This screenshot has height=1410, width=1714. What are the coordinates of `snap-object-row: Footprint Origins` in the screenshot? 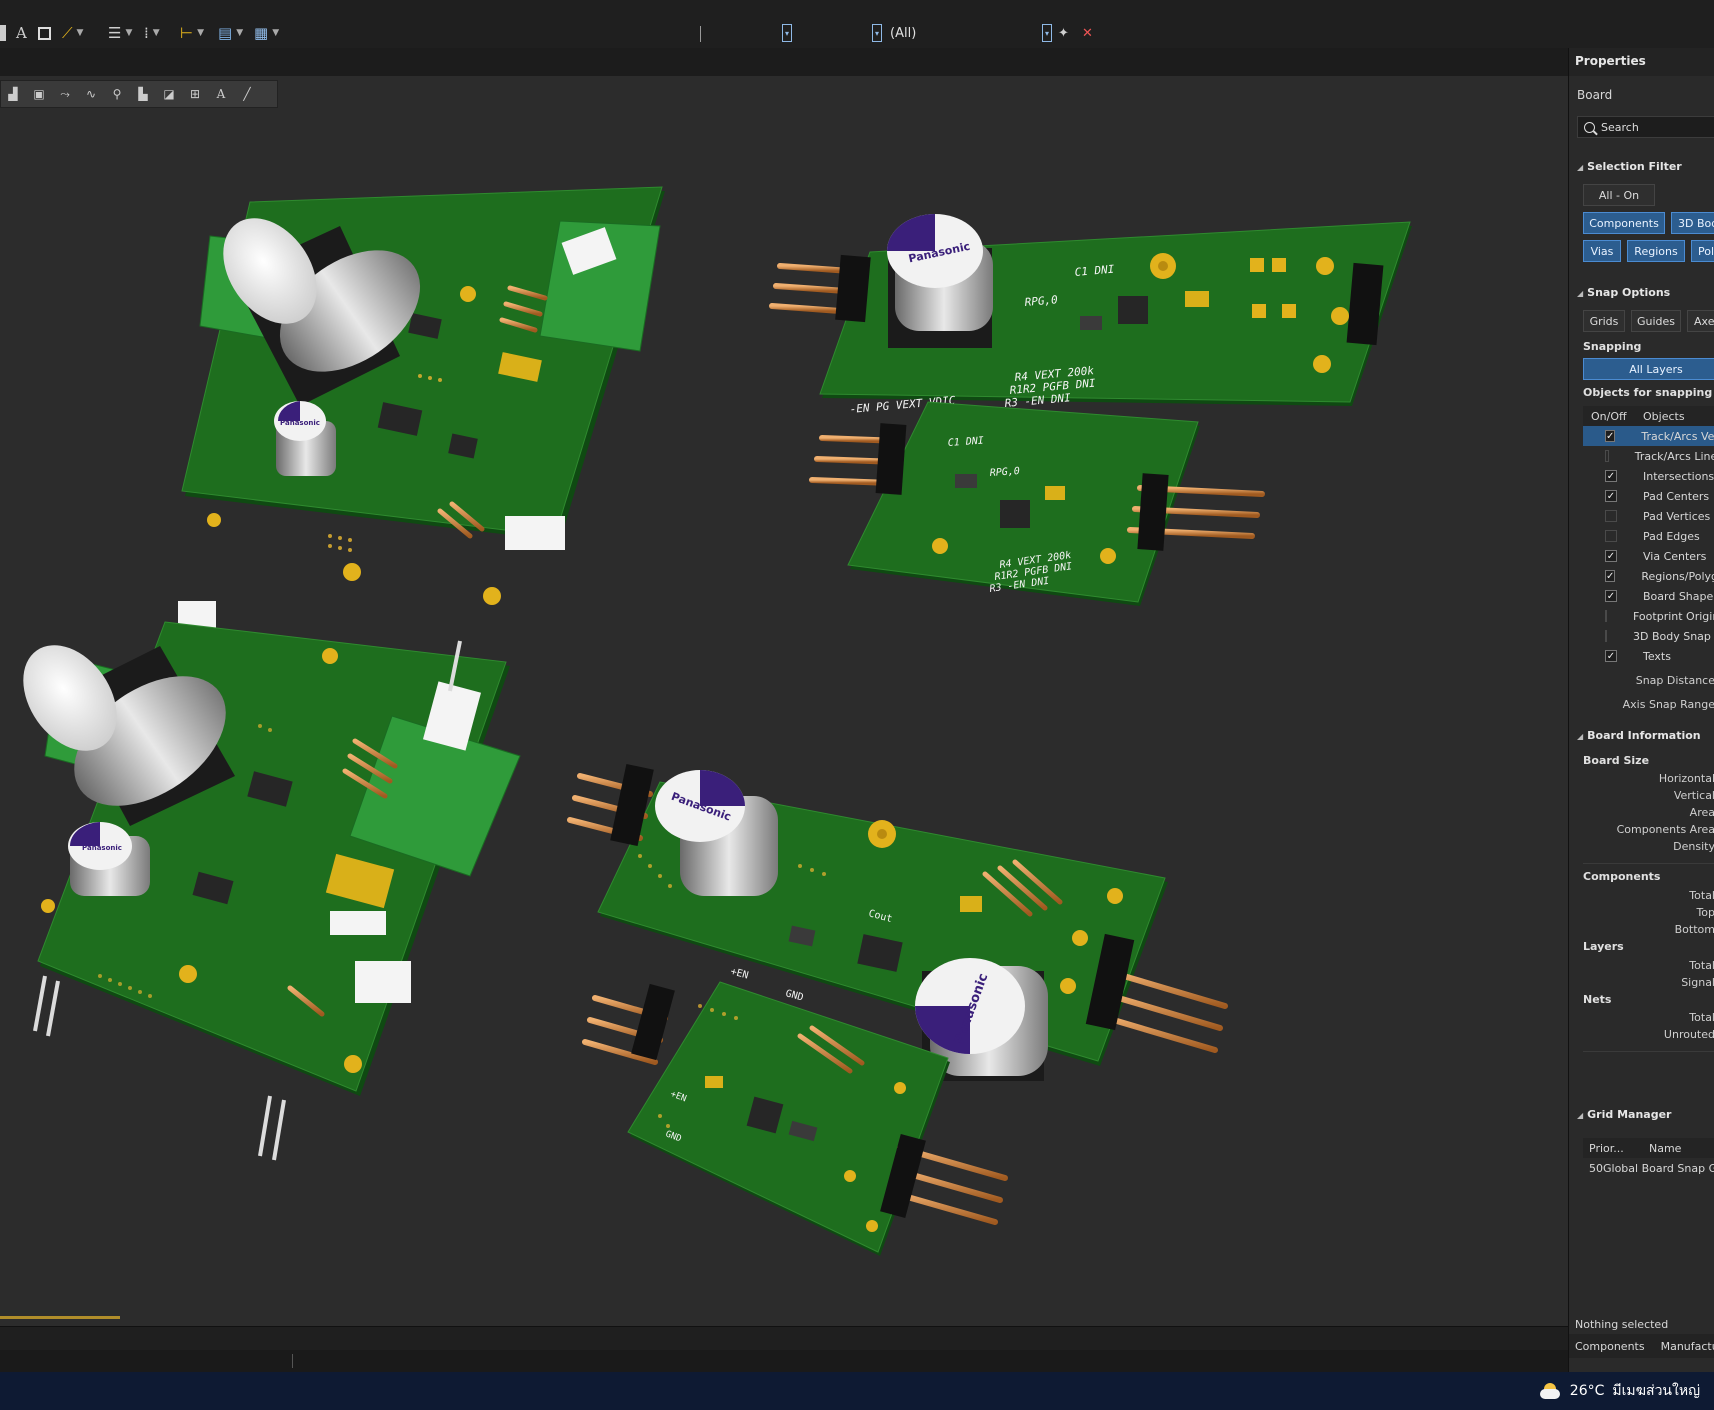 It's located at (1648, 616).